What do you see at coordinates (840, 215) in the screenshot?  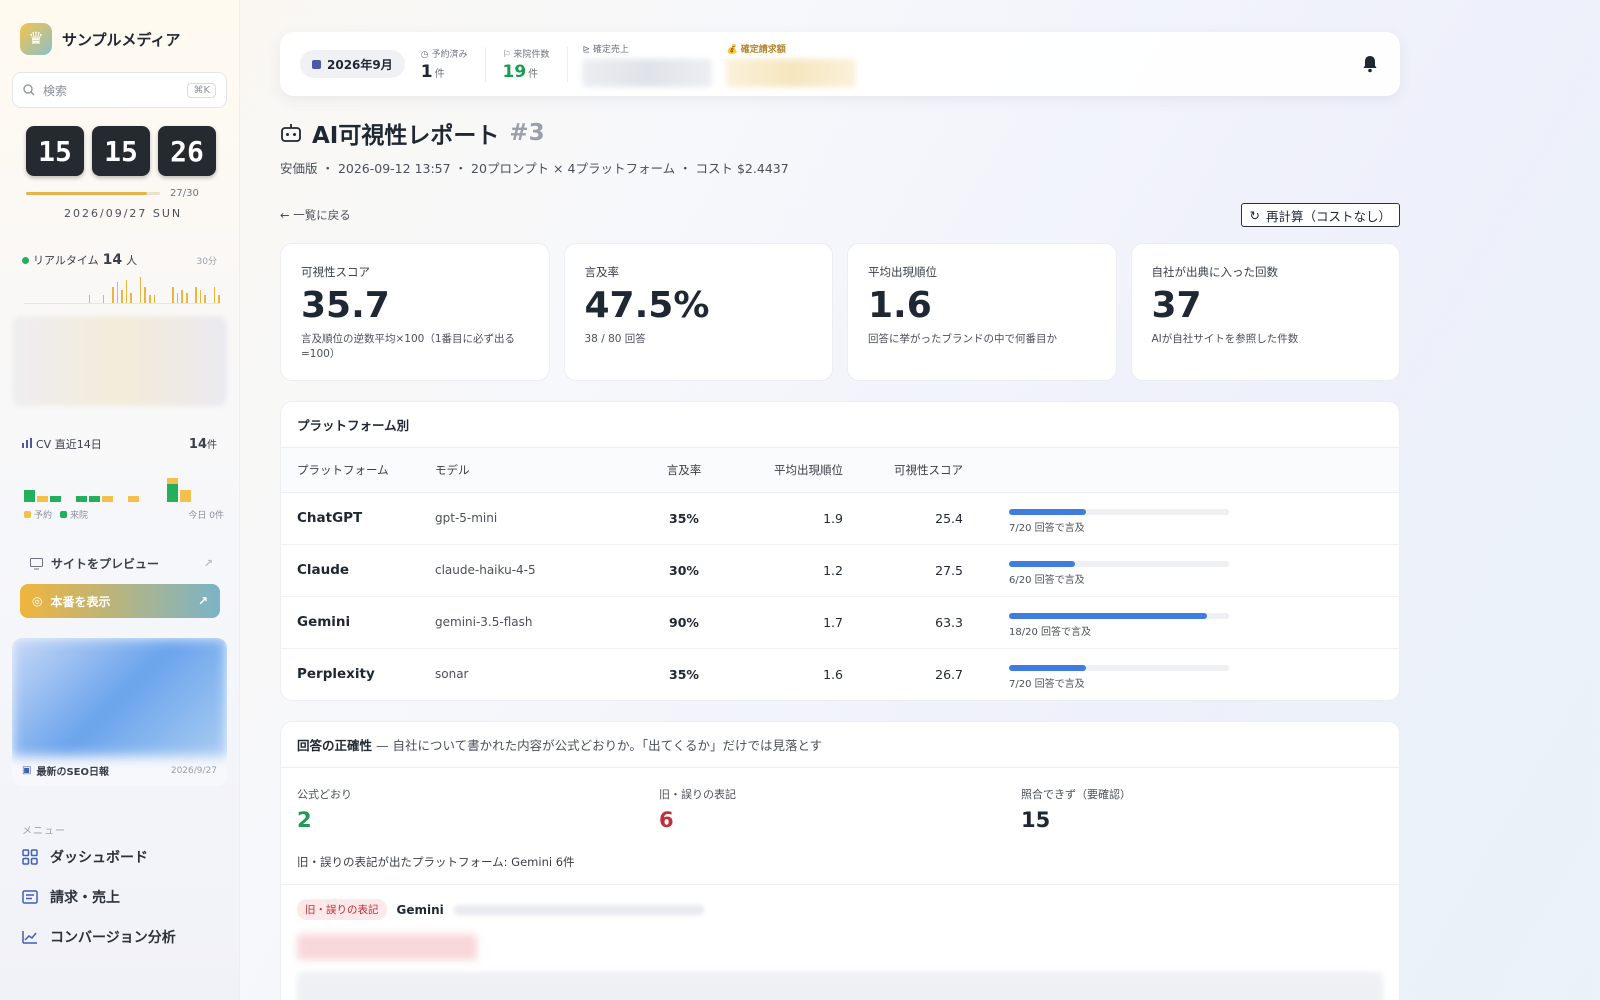 I see `action-row: ← 一覧に戻る ↻ 再計算（コストなし）` at bounding box center [840, 215].